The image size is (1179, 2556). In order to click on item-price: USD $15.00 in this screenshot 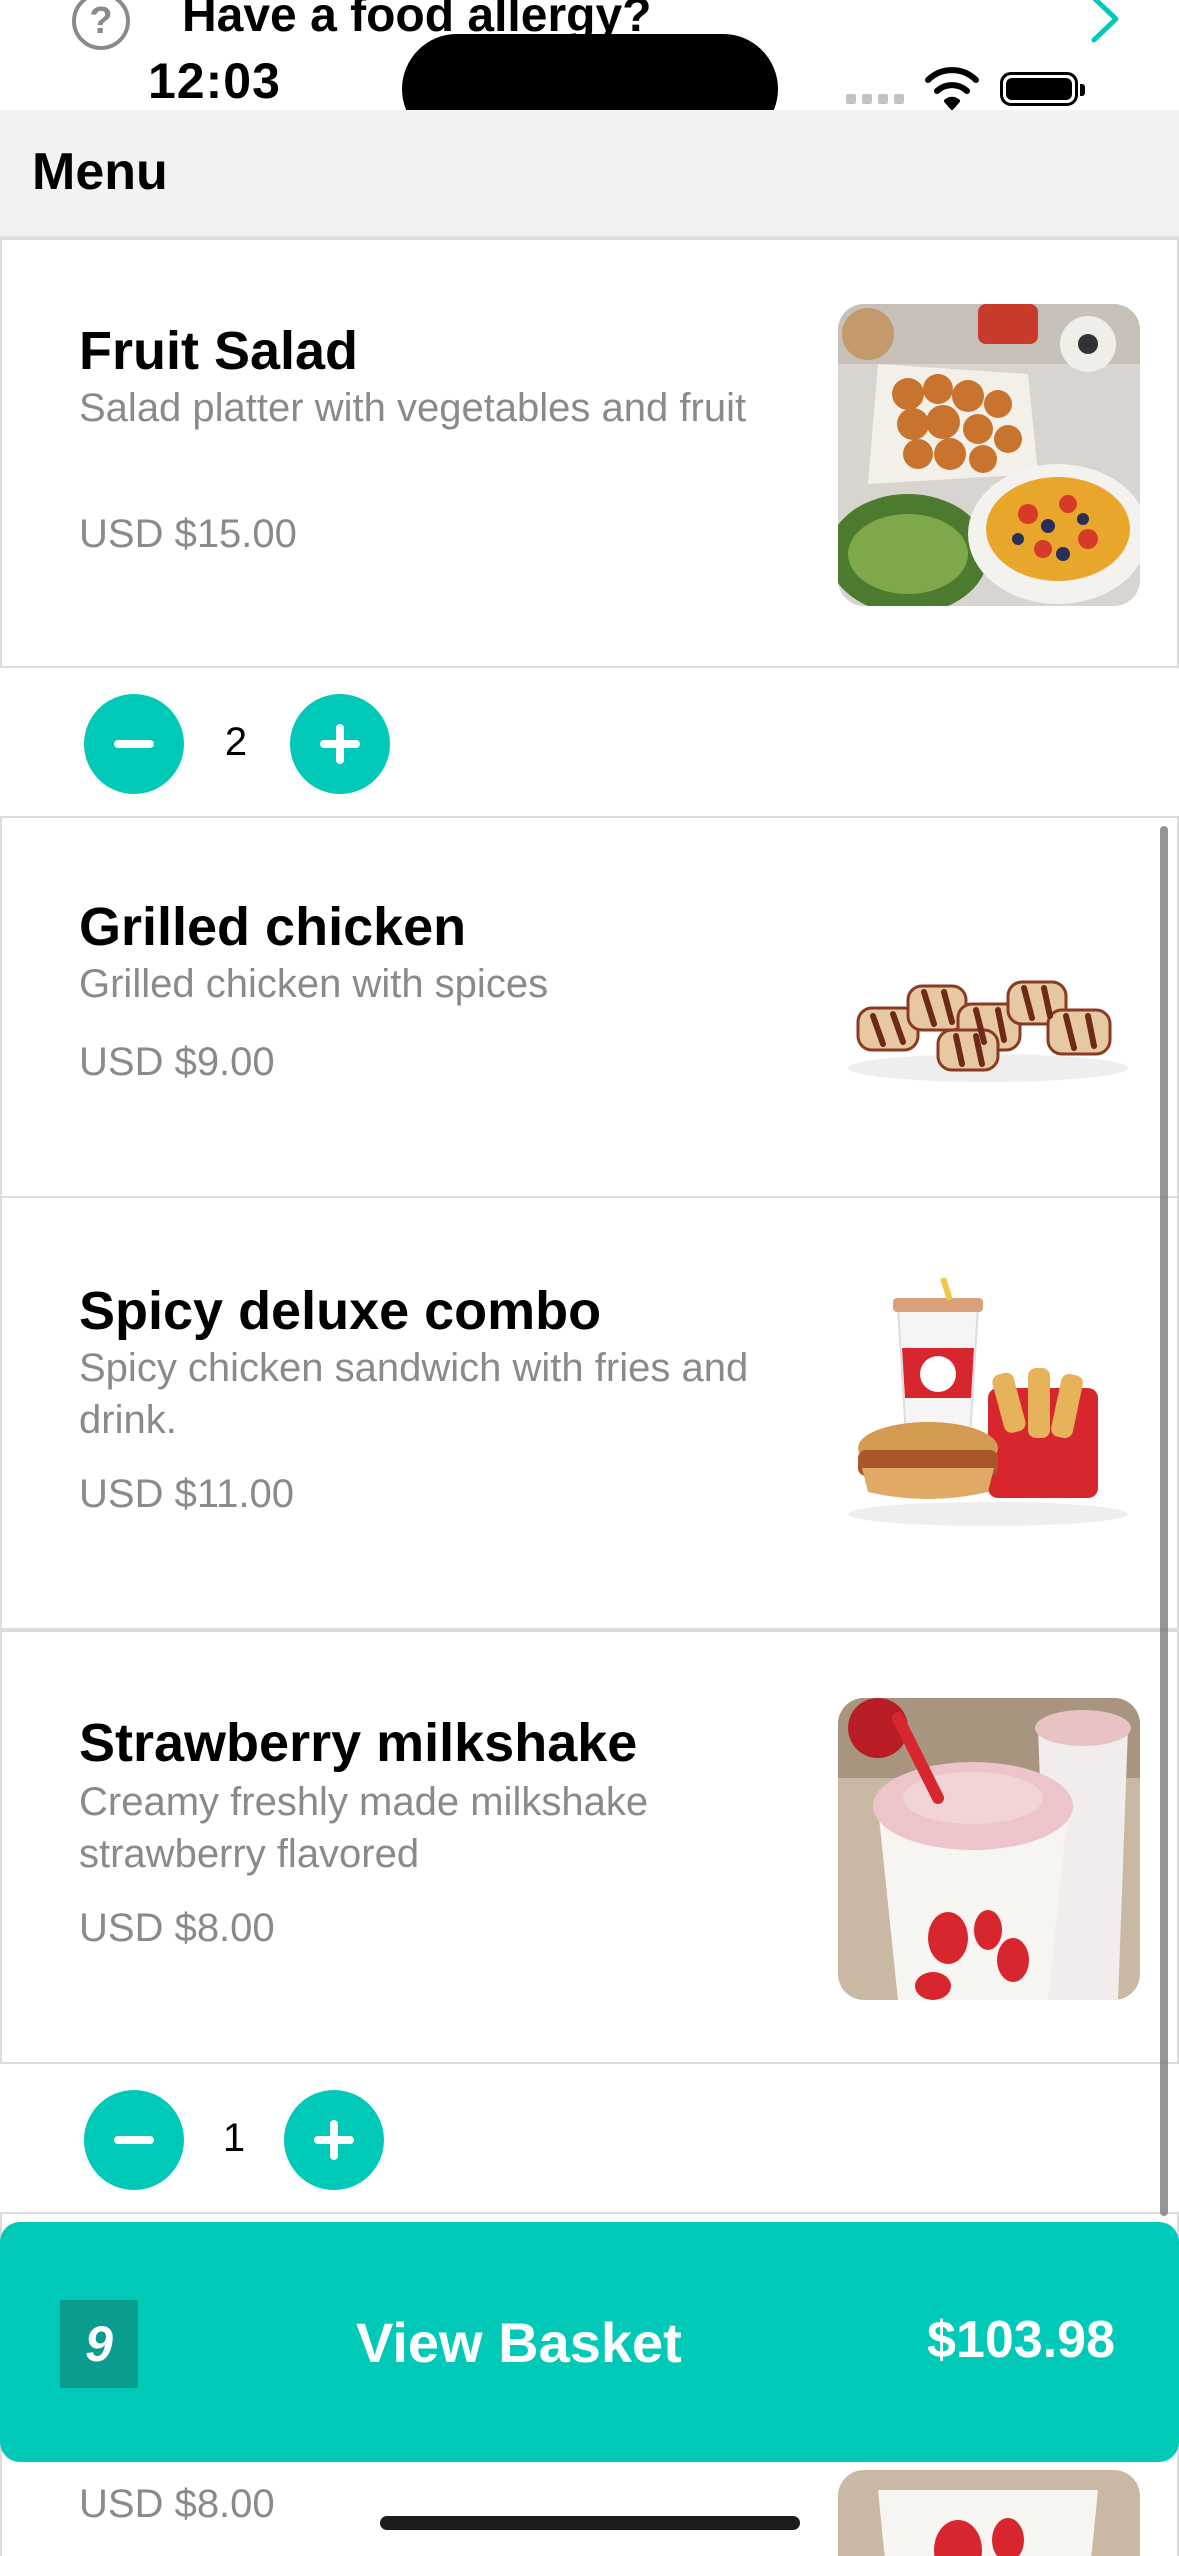, I will do `click(188, 534)`.